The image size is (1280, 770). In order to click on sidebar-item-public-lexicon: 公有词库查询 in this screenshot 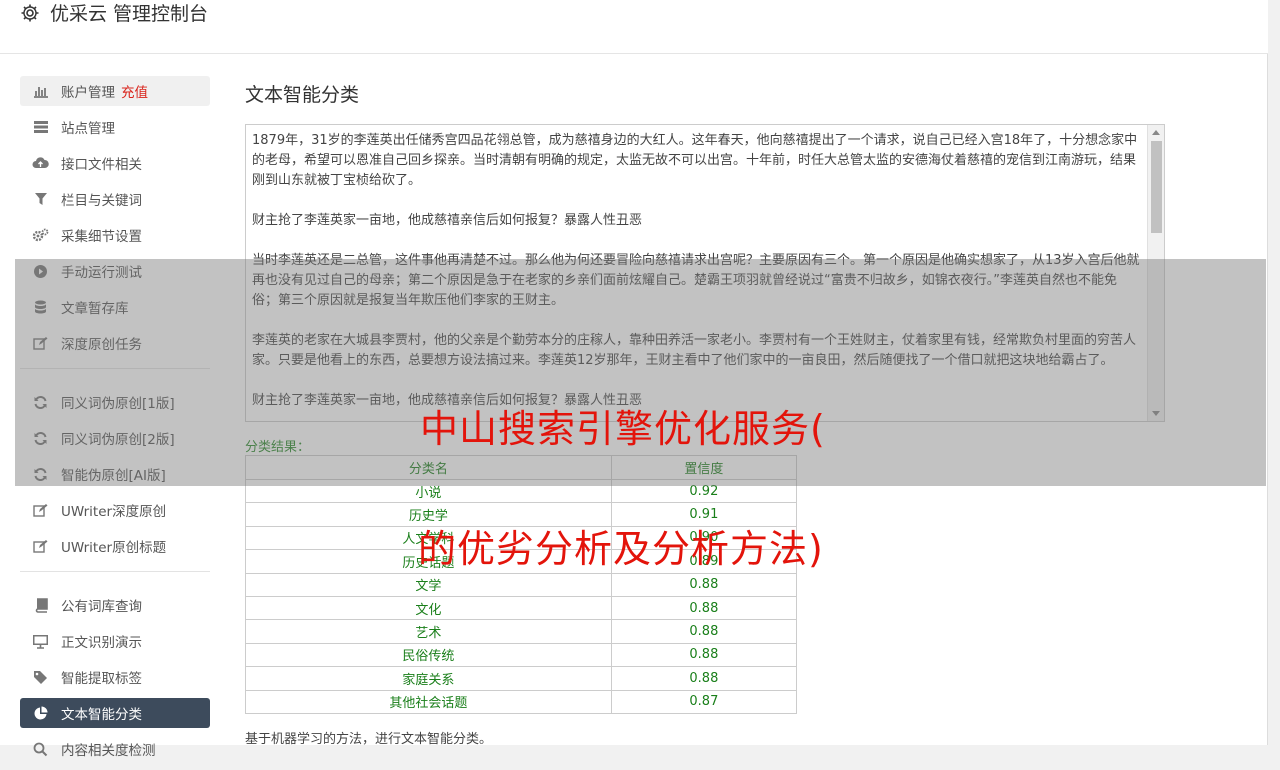, I will do `click(115, 605)`.